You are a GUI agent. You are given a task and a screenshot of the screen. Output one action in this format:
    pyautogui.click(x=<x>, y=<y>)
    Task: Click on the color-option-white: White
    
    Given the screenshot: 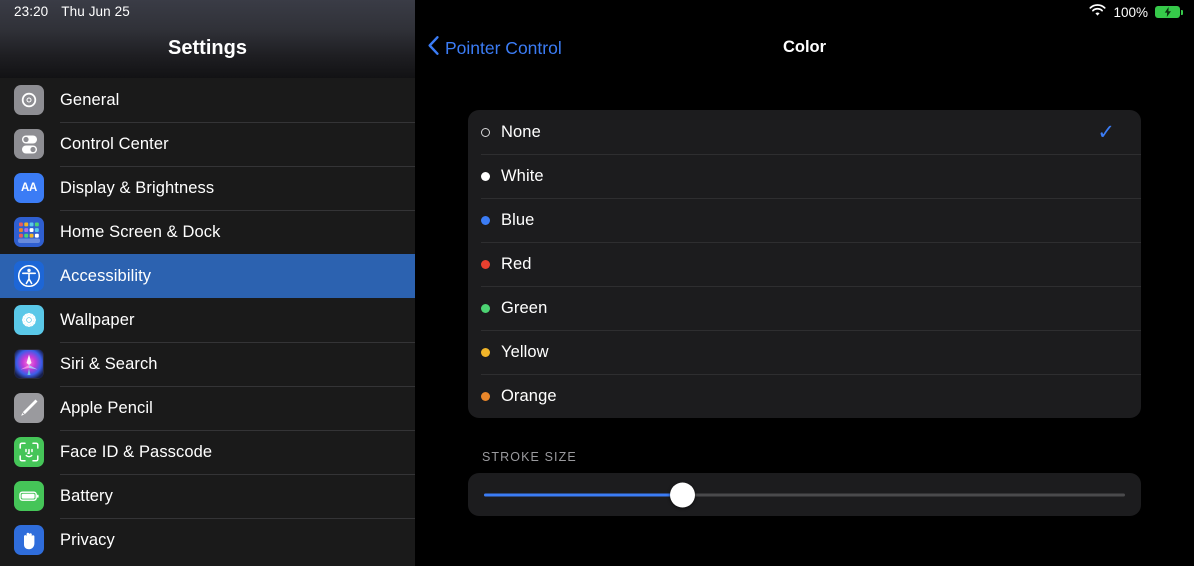 What is the action you would take?
    pyautogui.click(x=804, y=176)
    